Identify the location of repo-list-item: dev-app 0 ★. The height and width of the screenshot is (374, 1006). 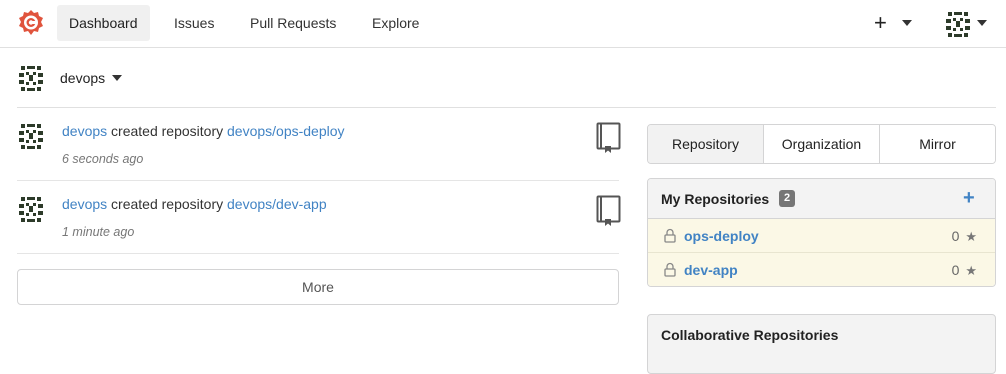
(821, 269).